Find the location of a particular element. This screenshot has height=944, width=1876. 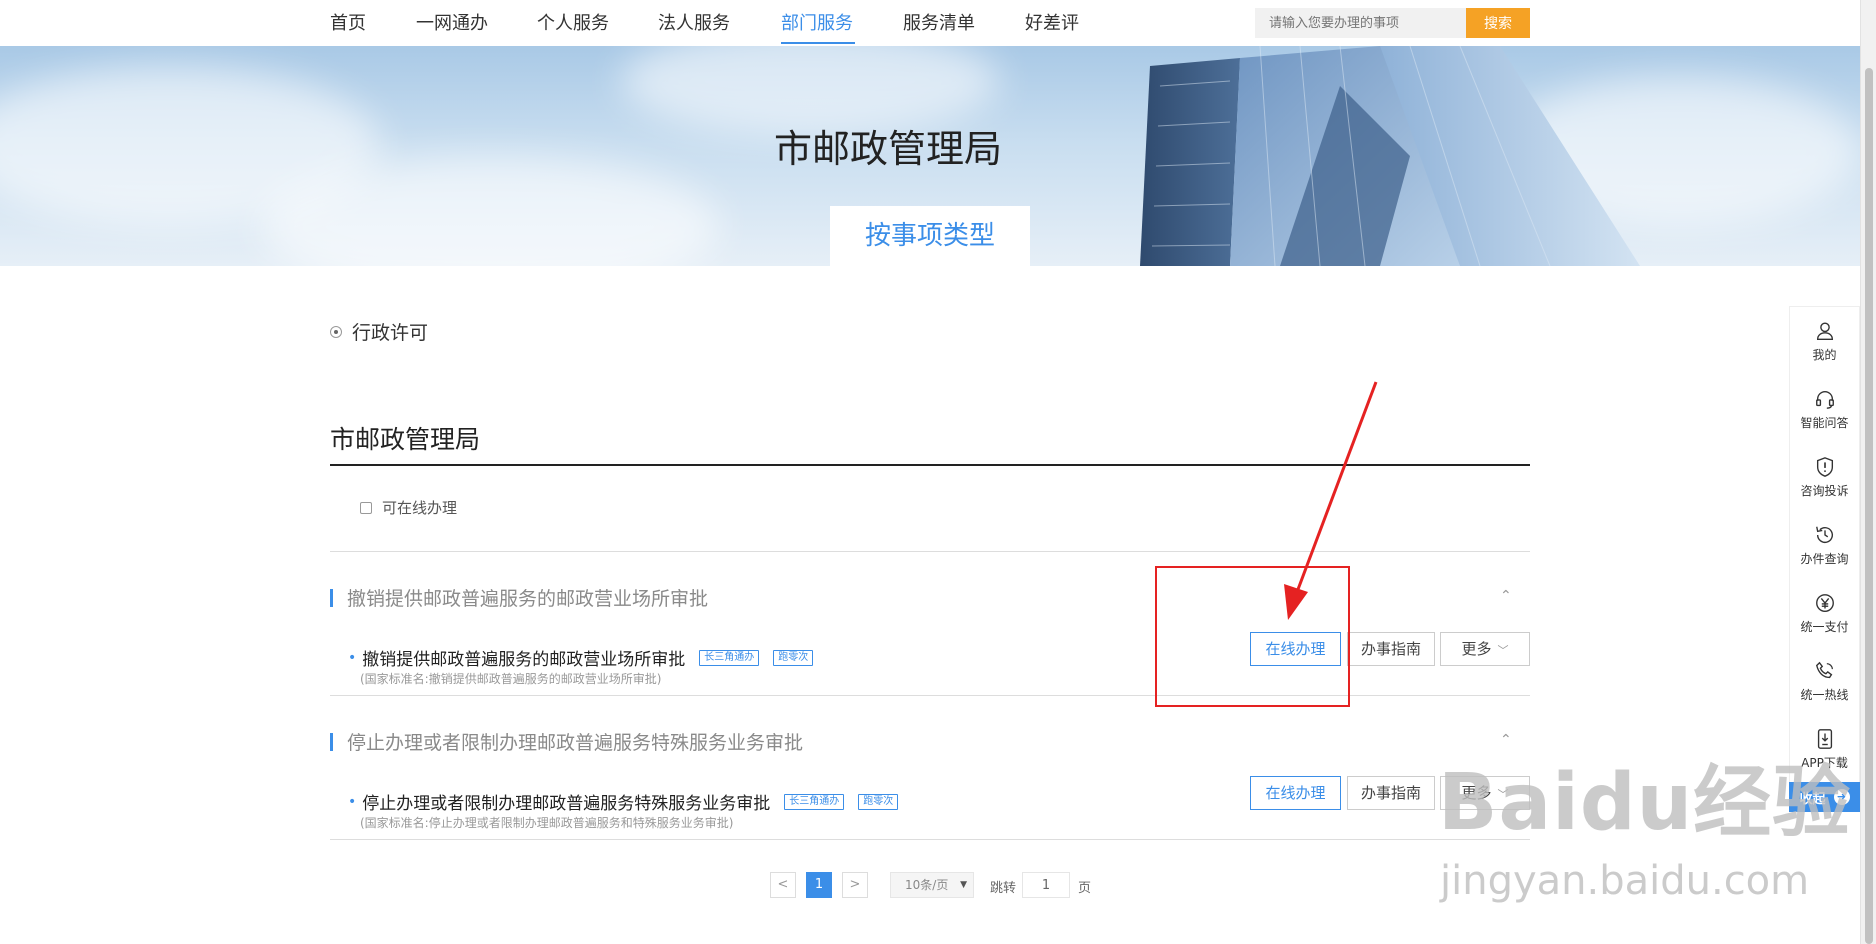

phone-icon is located at coordinates (1824, 669).